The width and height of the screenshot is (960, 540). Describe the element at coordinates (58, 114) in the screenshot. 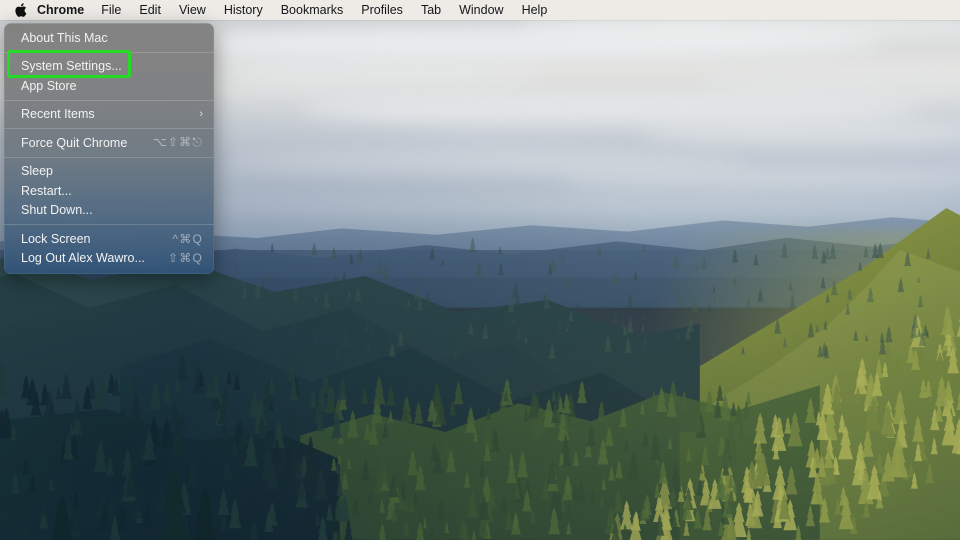

I see `menu-item-label: Recent Items` at that location.